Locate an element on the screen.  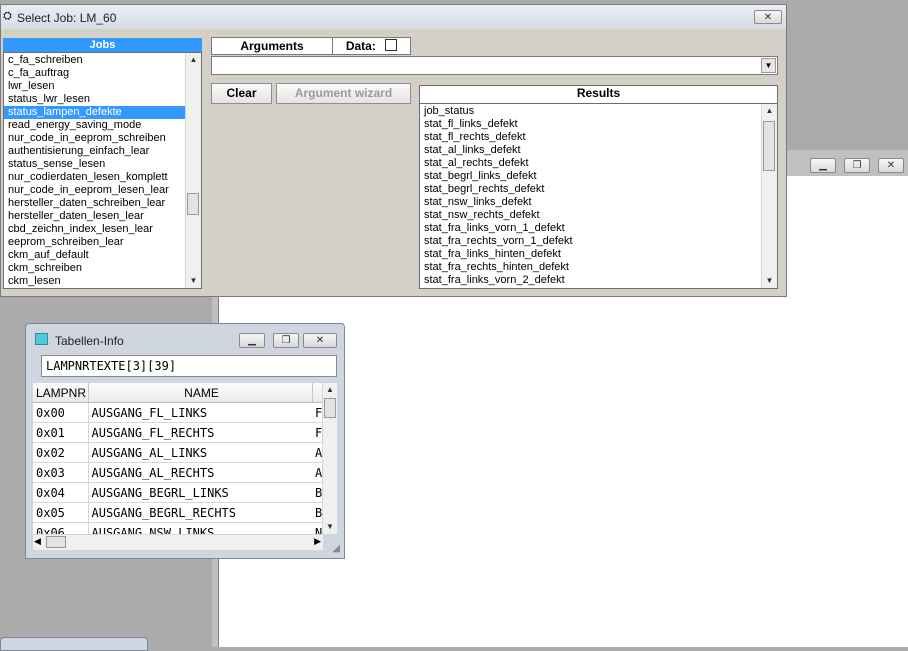
job-list-item: ckm_auf_default is located at coordinates (102, 255).